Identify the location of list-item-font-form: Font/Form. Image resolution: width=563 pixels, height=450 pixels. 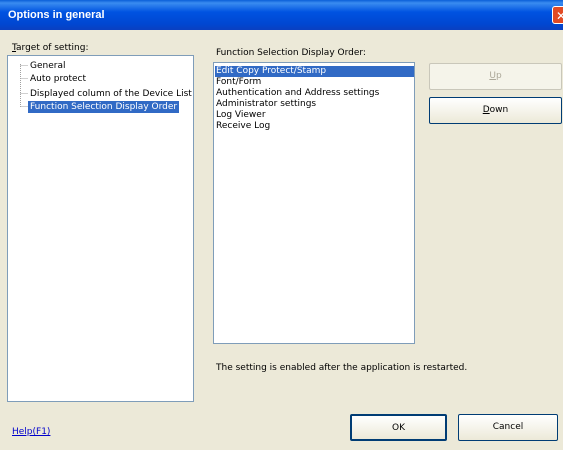
(238, 82).